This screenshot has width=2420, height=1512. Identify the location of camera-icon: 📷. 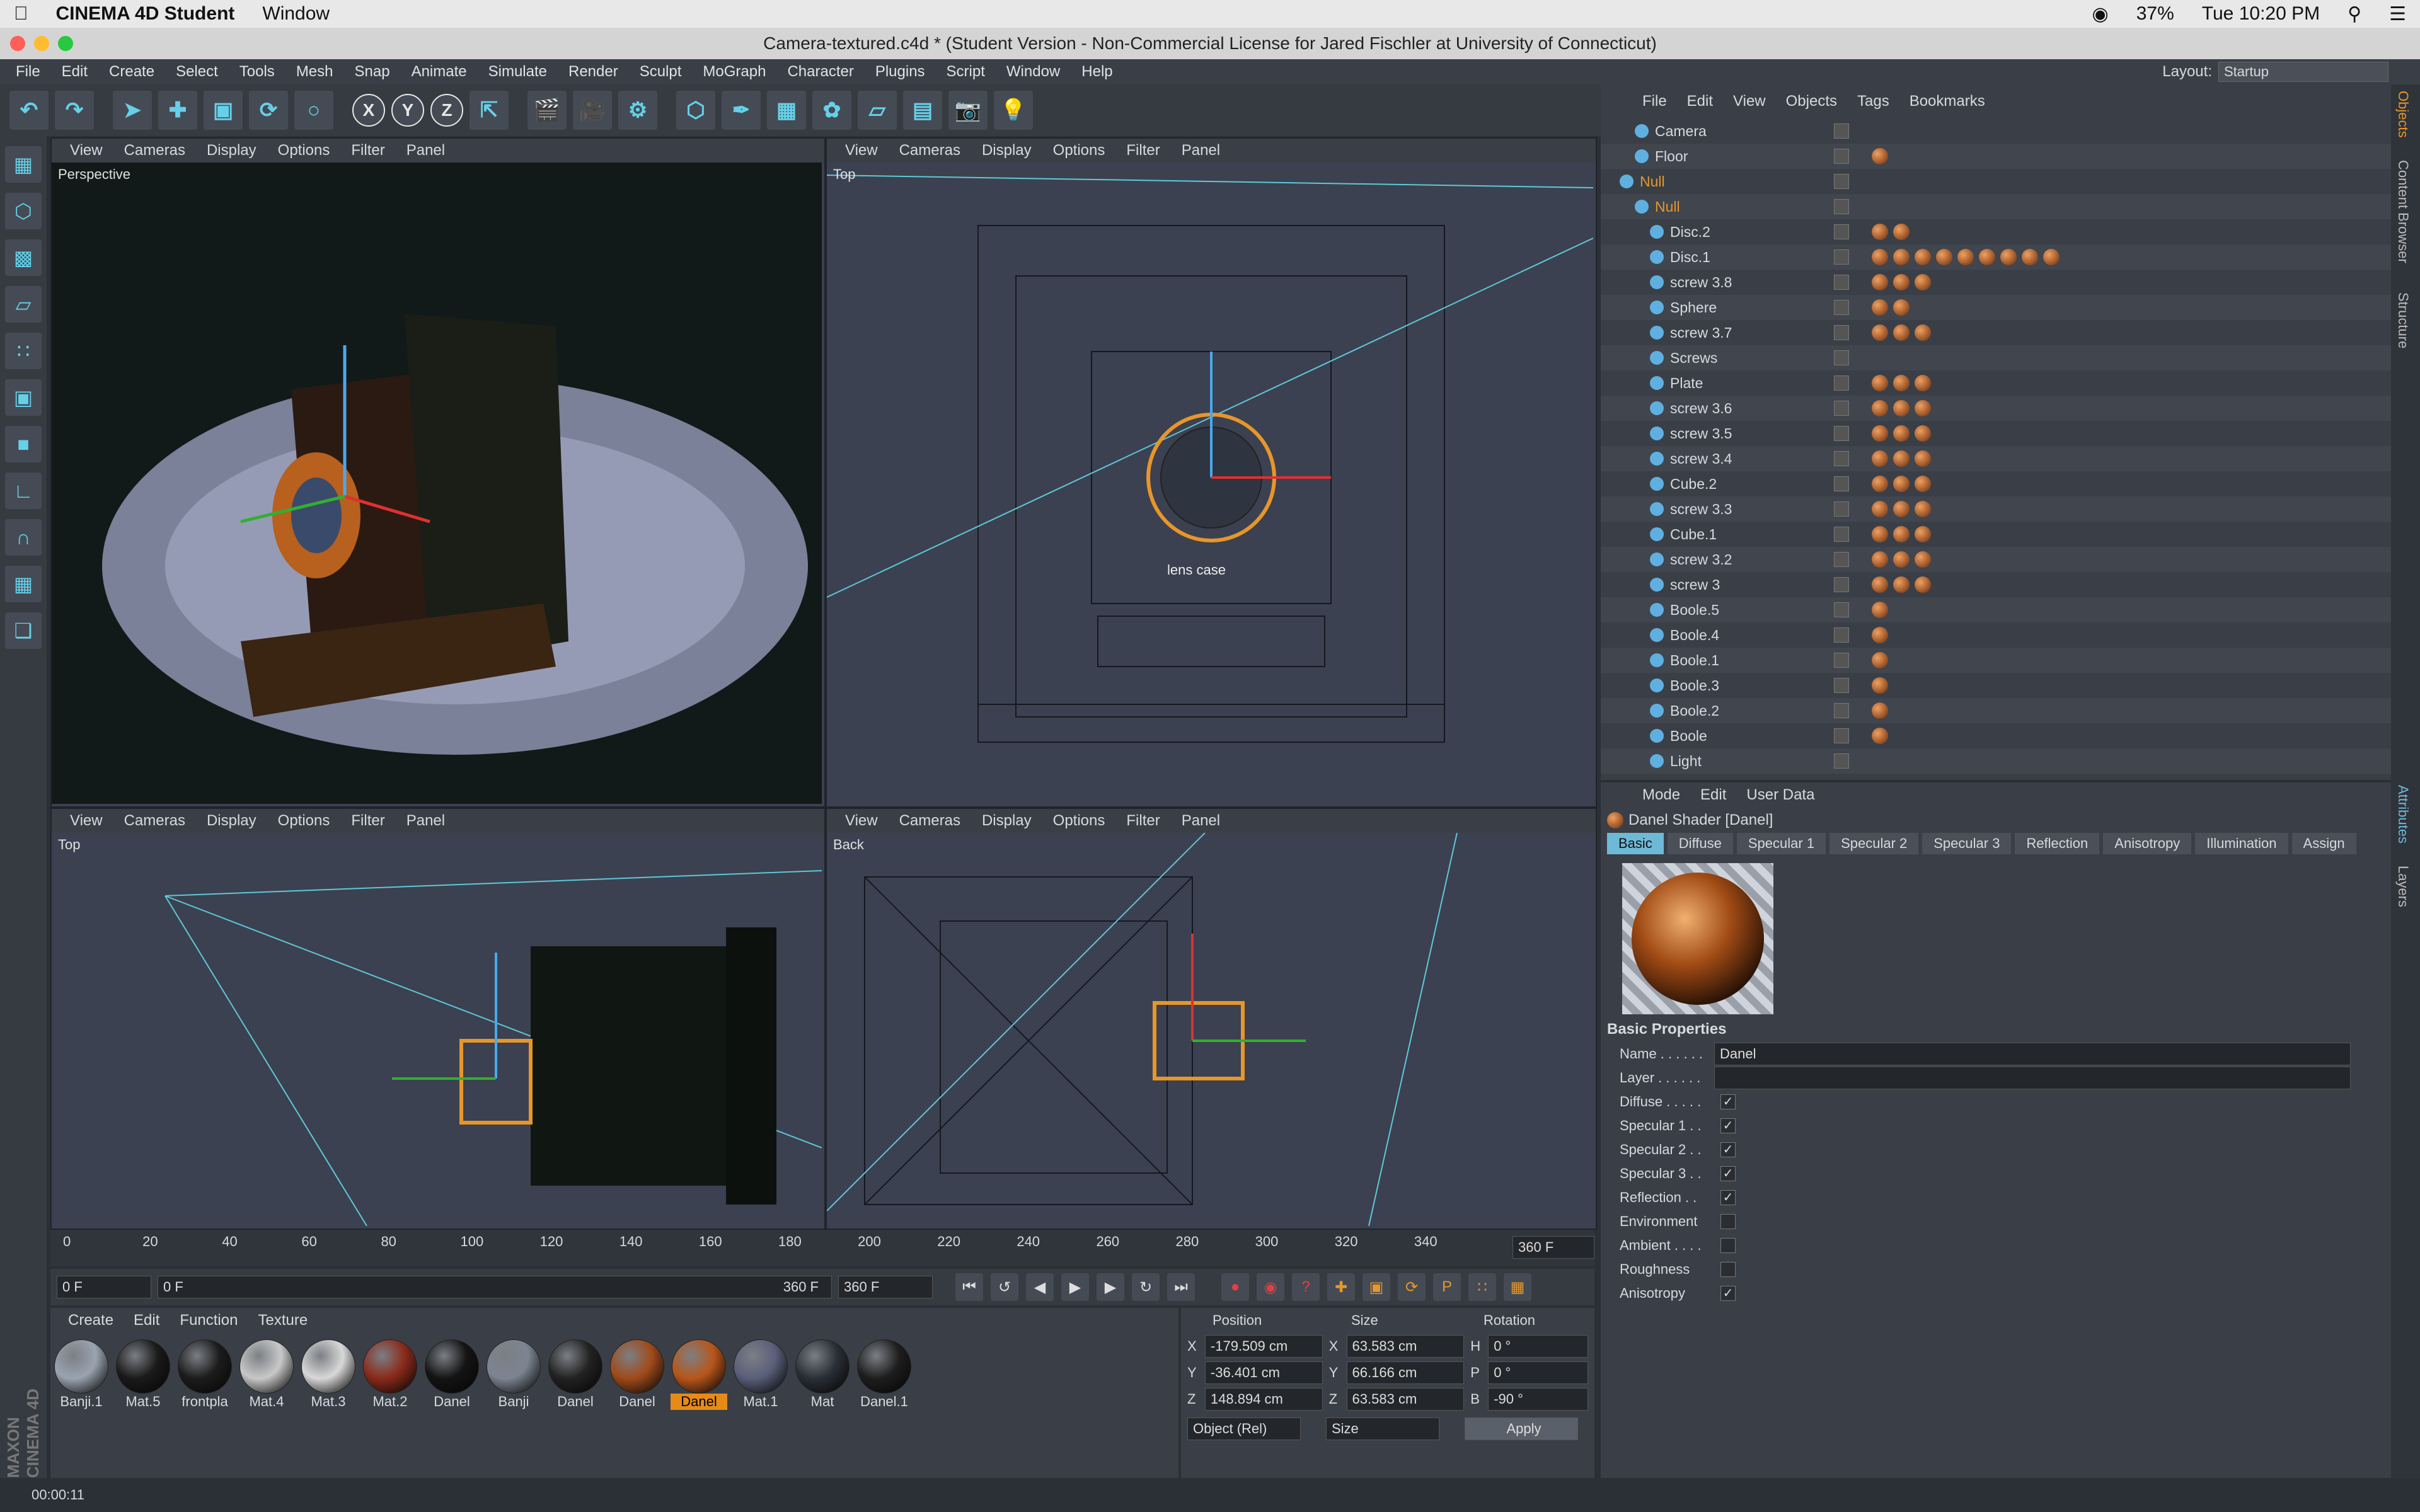
(968, 110).